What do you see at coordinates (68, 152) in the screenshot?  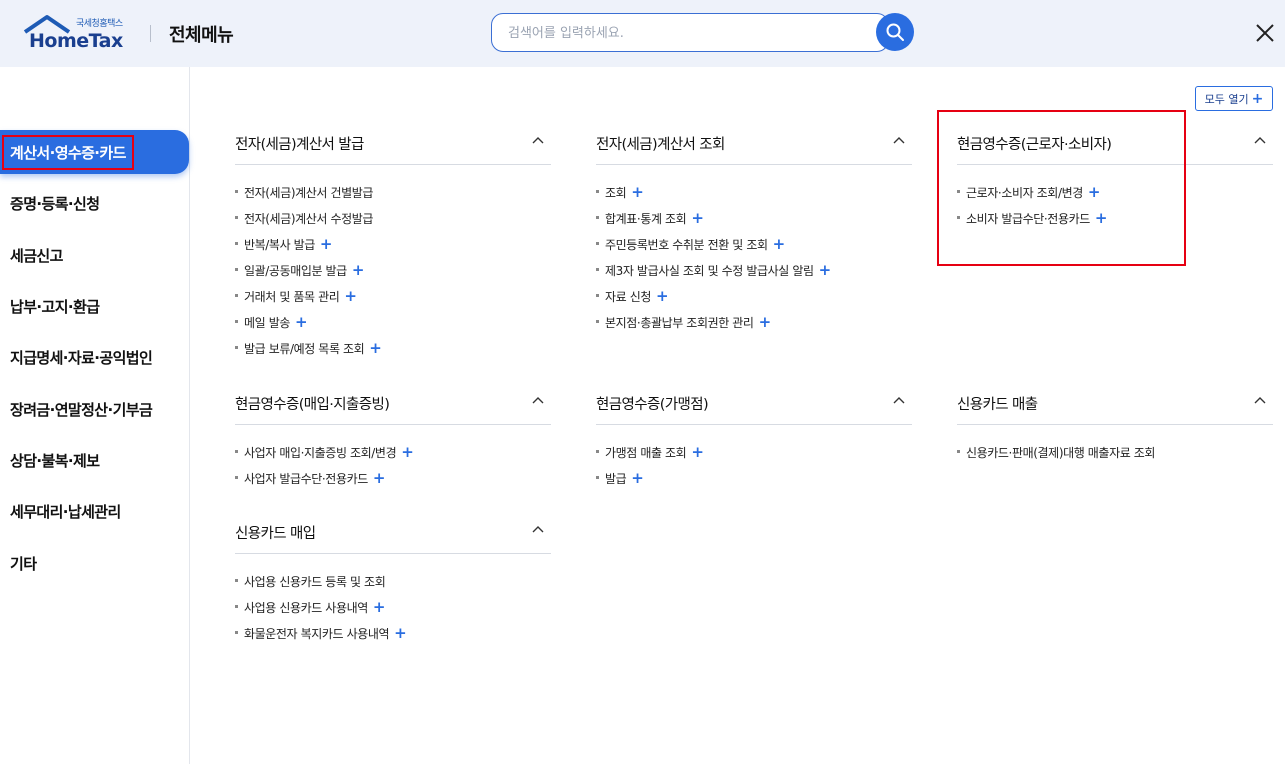 I see `sidebar-item-label: 계산서·영수증·카드` at bounding box center [68, 152].